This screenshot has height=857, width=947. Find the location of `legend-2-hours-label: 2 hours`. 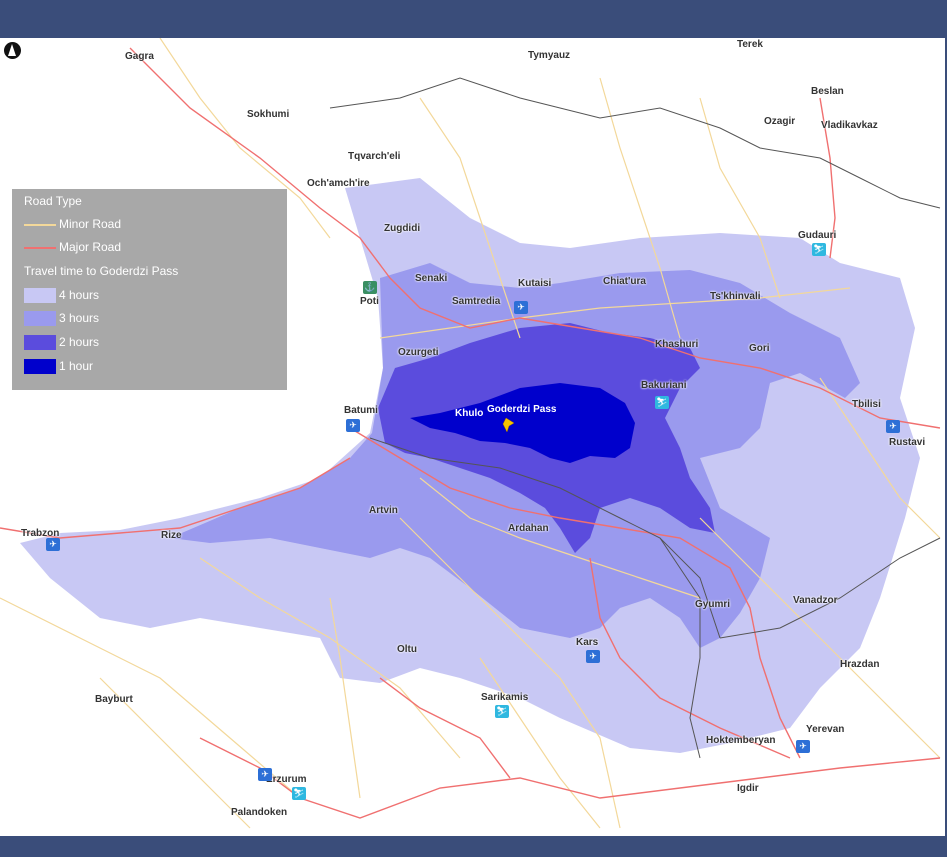

legend-2-hours-label: 2 hours is located at coordinates (79, 342).